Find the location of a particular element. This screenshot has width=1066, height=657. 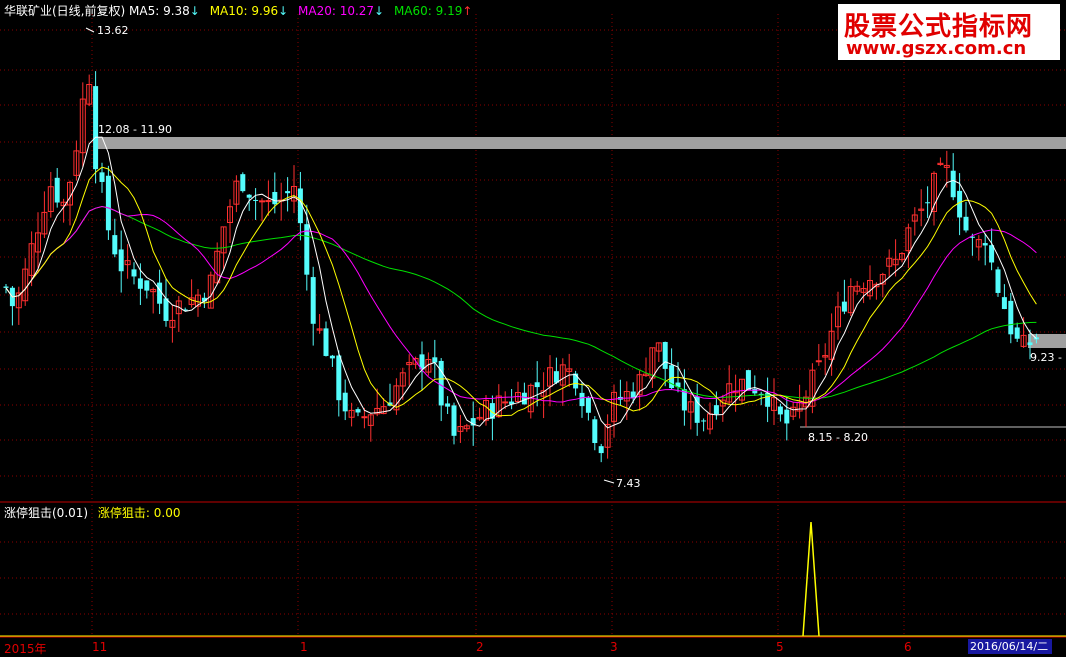

ma60-label: MA60: 9.19 is located at coordinates (428, 11).